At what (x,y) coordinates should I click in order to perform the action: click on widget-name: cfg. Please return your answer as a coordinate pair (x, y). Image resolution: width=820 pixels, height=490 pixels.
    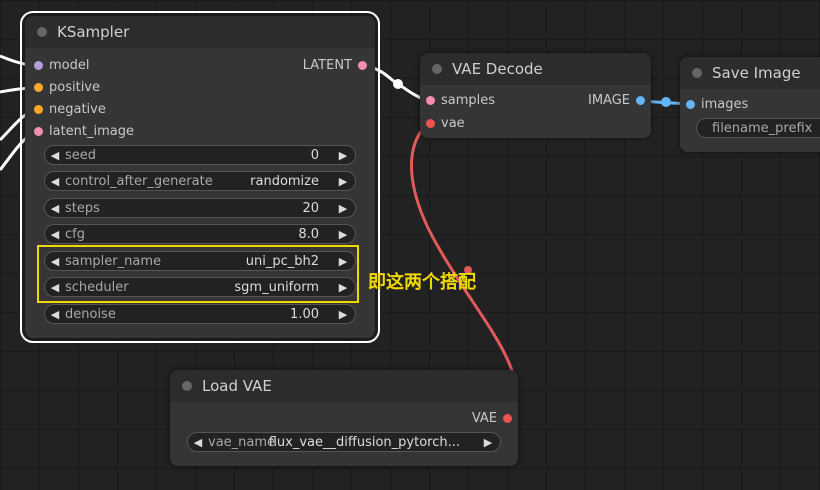
    Looking at the image, I should click on (75, 234).